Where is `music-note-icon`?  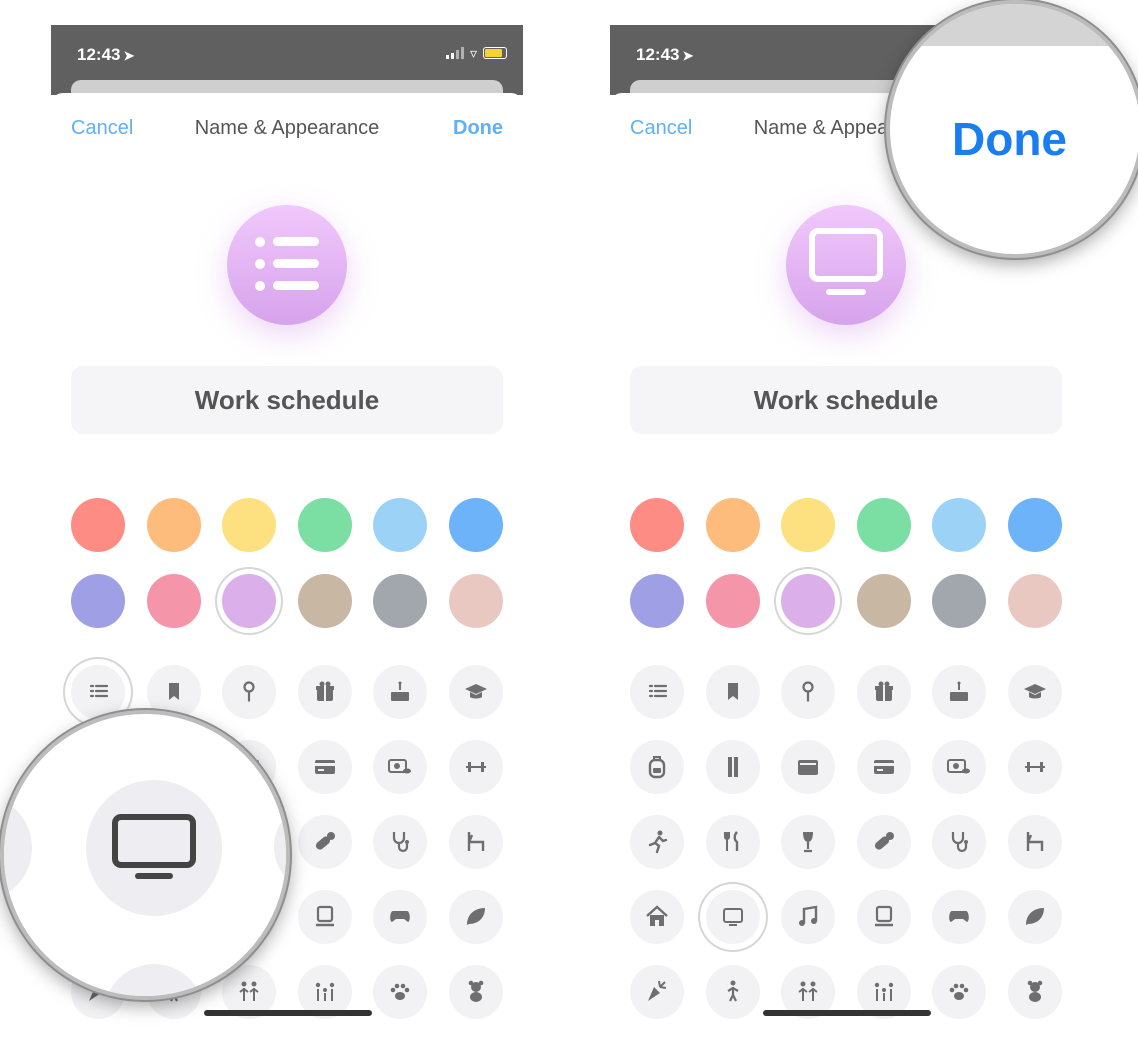
music-note-icon is located at coordinates (808, 915).